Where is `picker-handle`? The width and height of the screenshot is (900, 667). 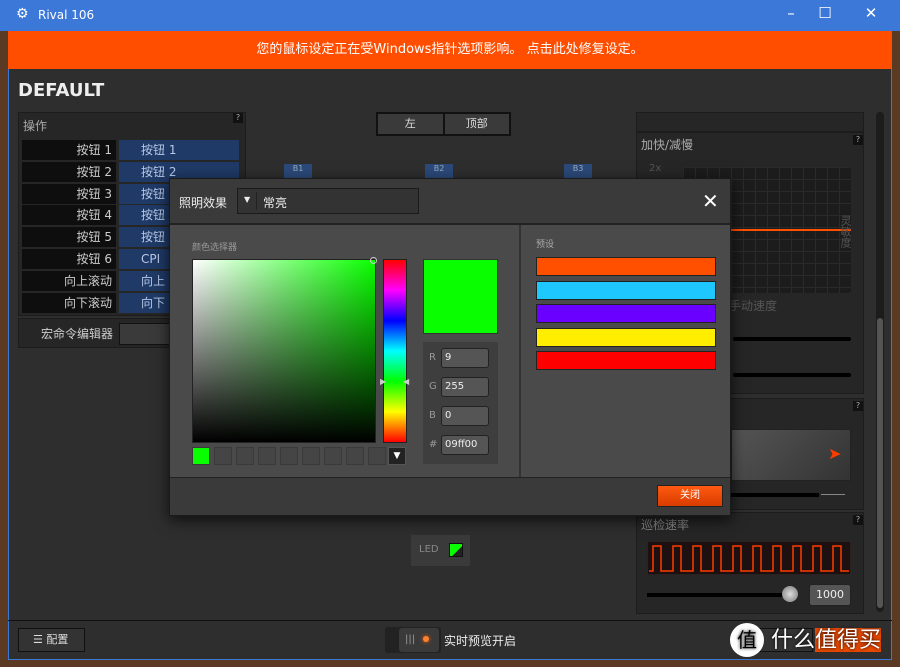
picker-handle is located at coordinates (373, 260).